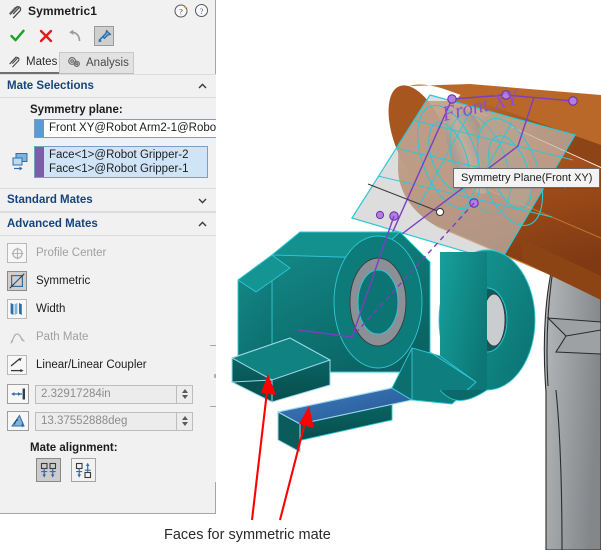  What do you see at coordinates (84, 421) in the screenshot?
I see `angle-value: 13.37552888deg` at bounding box center [84, 421].